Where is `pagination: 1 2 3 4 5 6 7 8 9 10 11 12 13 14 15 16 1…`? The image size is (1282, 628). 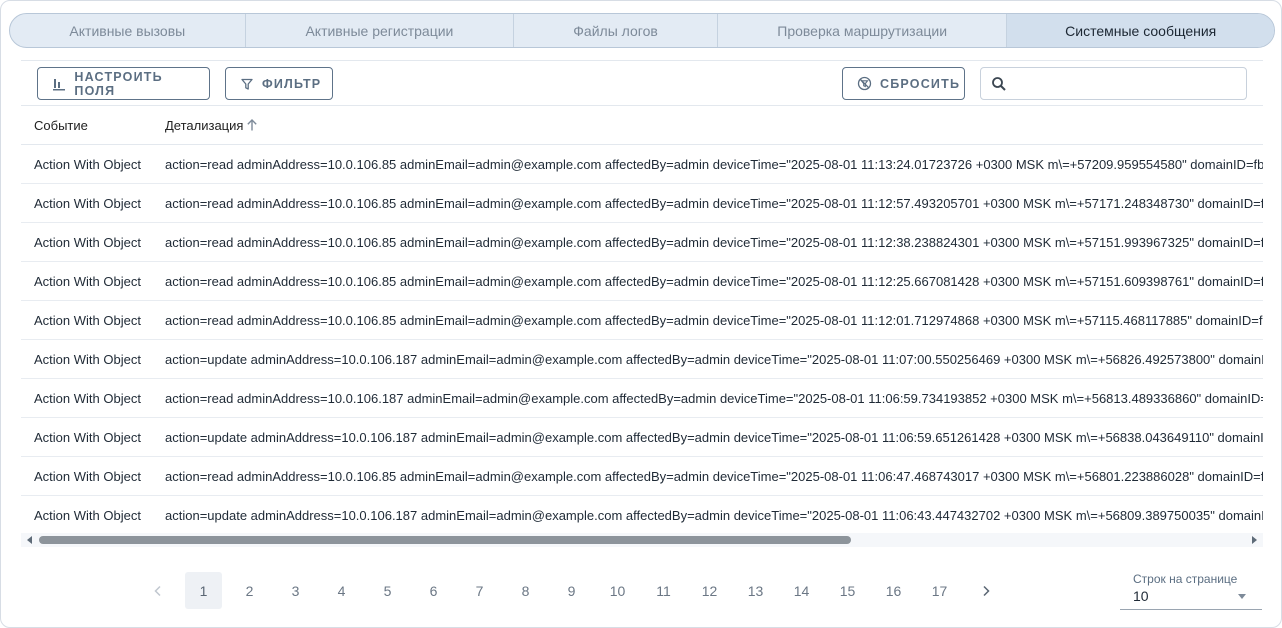 pagination: 1 2 3 4 5 6 7 8 9 10 11 12 13 14 15 16 1… is located at coordinates (576, 590).